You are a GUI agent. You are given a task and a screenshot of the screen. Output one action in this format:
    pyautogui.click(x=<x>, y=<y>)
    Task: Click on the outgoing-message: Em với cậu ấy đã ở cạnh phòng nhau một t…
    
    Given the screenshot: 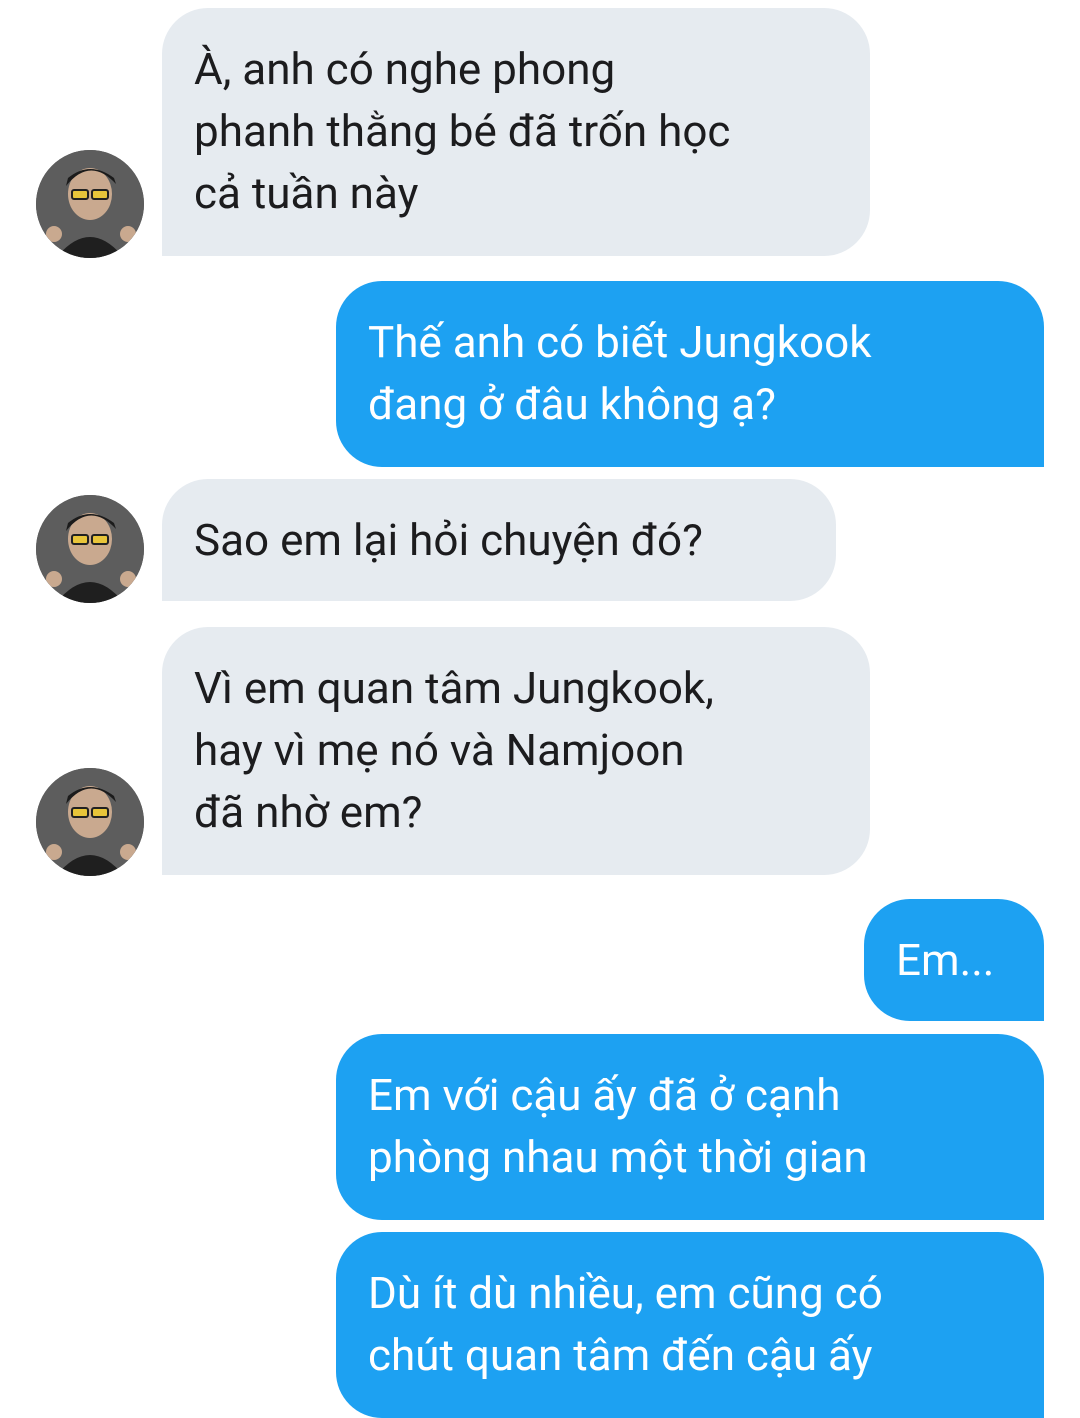 What is the action you would take?
    pyautogui.click(x=690, y=1127)
    